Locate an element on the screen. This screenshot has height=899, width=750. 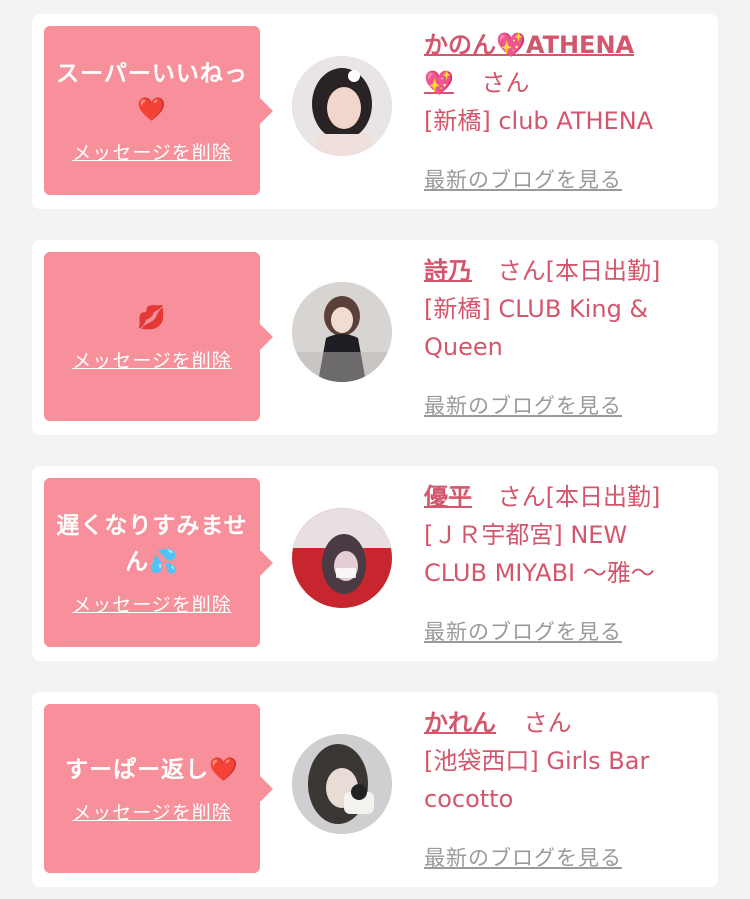
shop-name: [新橋] club ATHENA is located at coordinates (539, 121).